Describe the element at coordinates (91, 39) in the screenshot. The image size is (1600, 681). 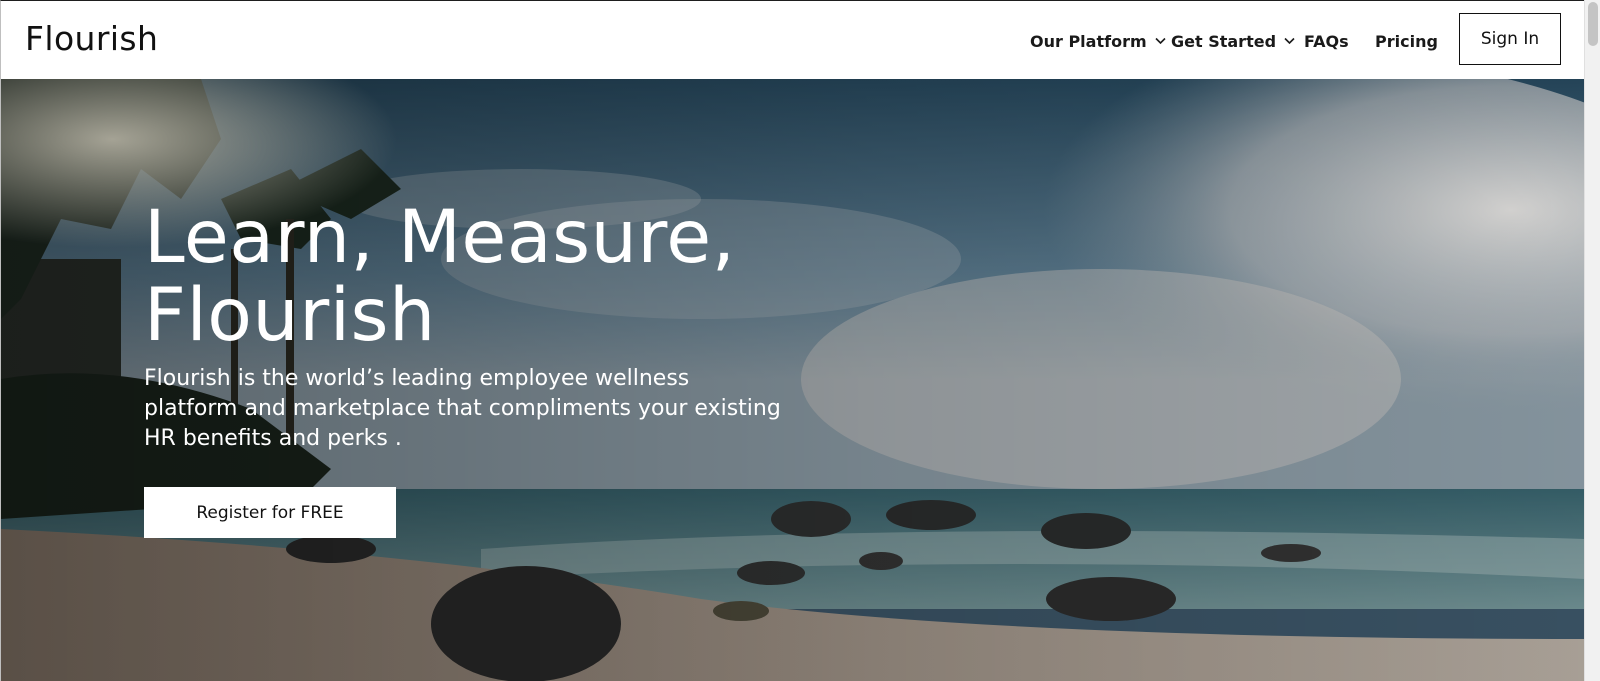
I see `brand-logo: Flourish` at that location.